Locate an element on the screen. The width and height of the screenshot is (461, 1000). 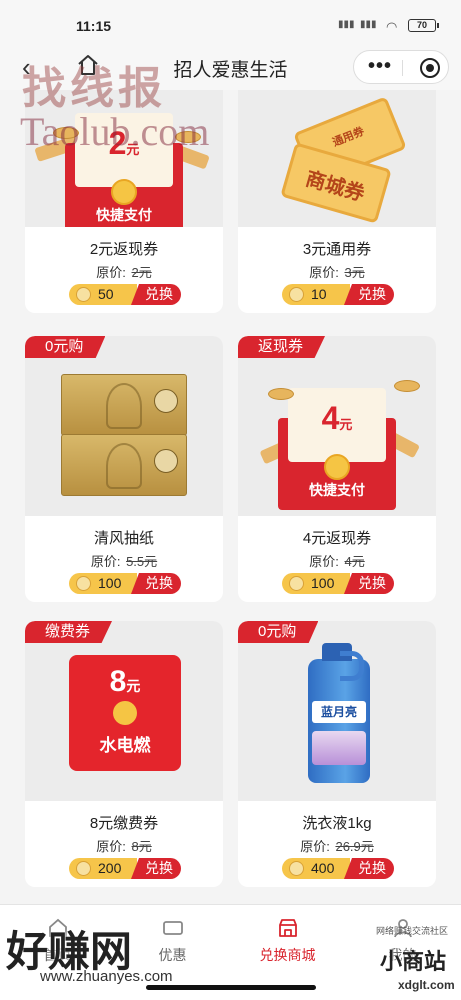
status-time: 11:15 is located at coordinates (94, 26).